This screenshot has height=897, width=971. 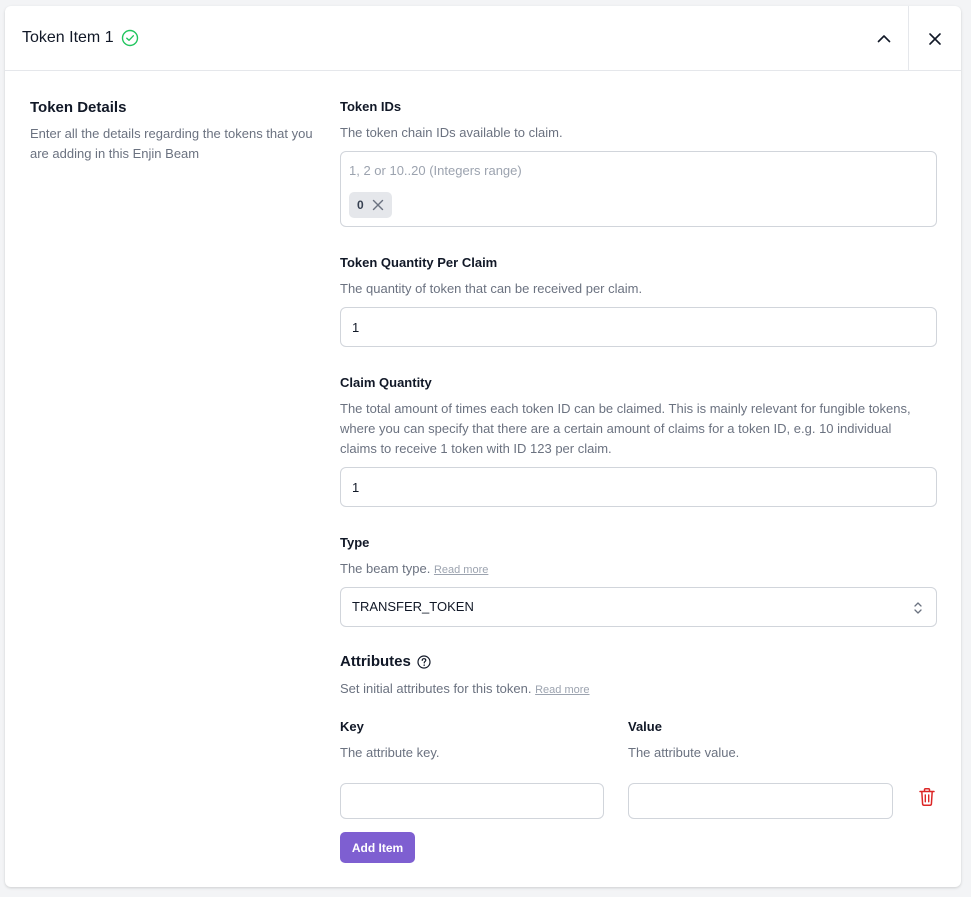 I want to click on chevron-up-icon, so click(x=884, y=38).